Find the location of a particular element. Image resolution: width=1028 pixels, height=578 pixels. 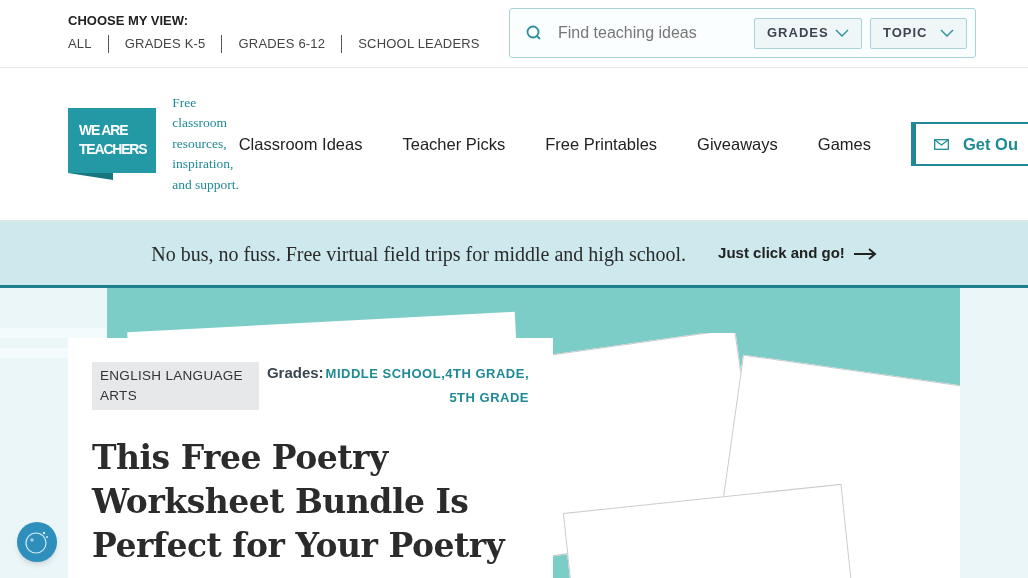

logo-text: TEACHERS is located at coordinates (113, 149).